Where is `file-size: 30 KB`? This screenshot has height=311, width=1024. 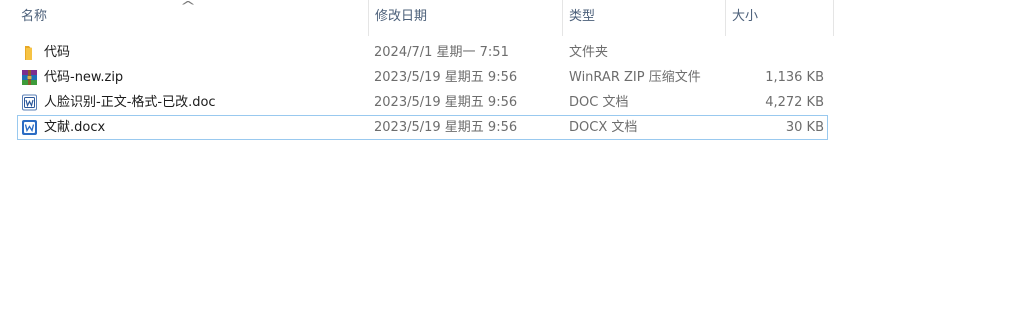
file-size: 30 KB is located at coordinates (804, 127).